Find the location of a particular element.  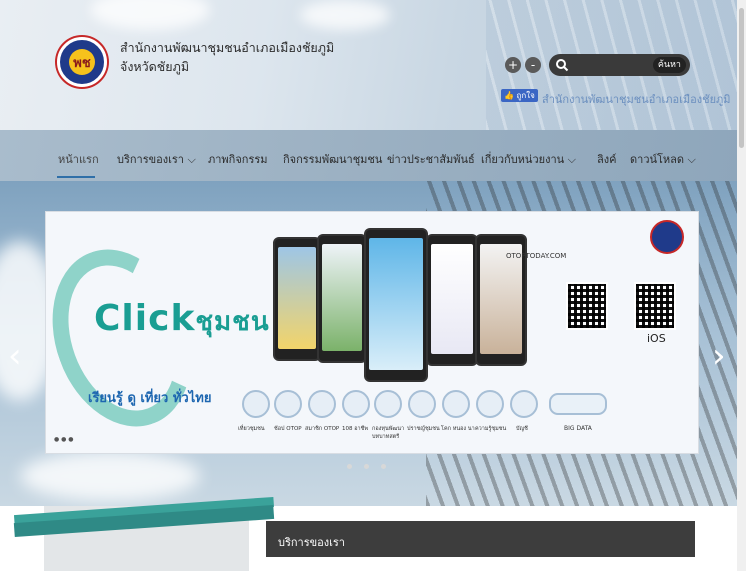

logo-emblem-icon: พช is located at coordinates (82, 62).